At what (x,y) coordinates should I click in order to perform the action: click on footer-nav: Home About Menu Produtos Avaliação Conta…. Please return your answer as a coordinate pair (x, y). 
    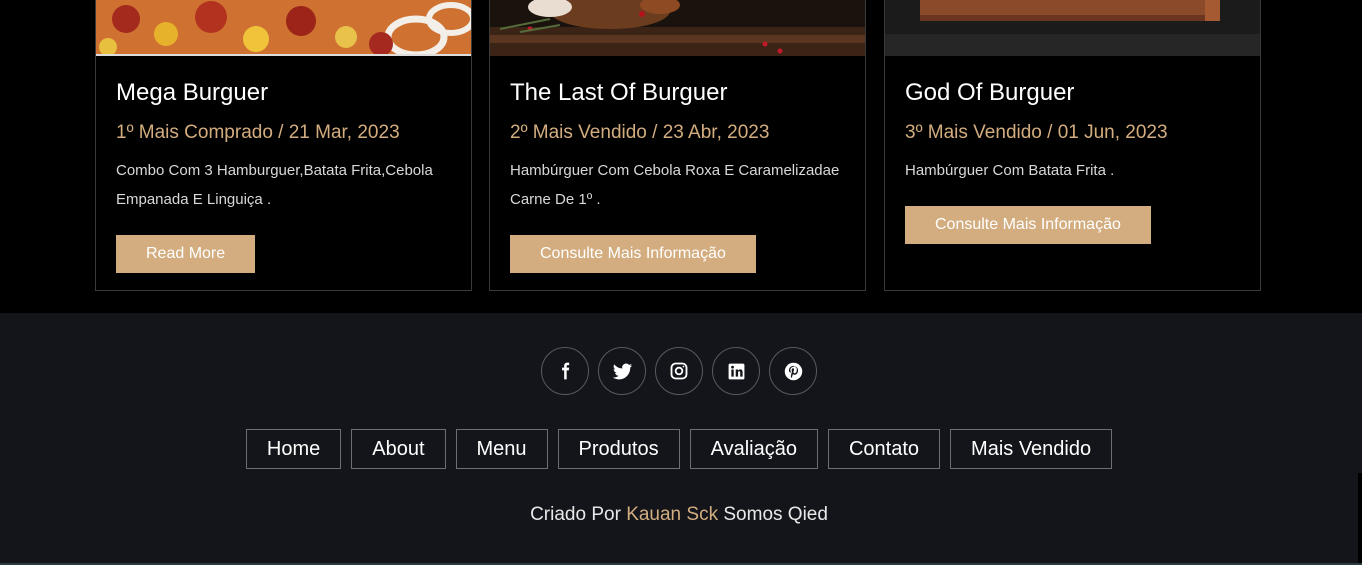
    Looking at the image, I should click on (679, 449).